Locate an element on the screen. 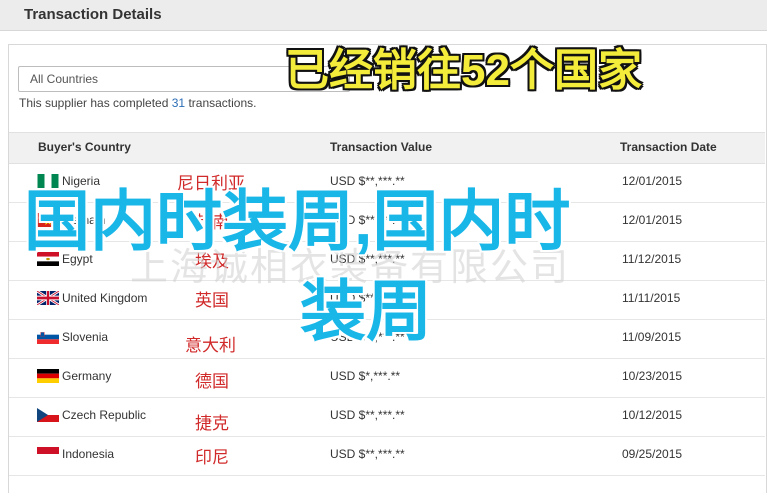  column-header-value: Transaction Value is located at coordinates (381, 147).